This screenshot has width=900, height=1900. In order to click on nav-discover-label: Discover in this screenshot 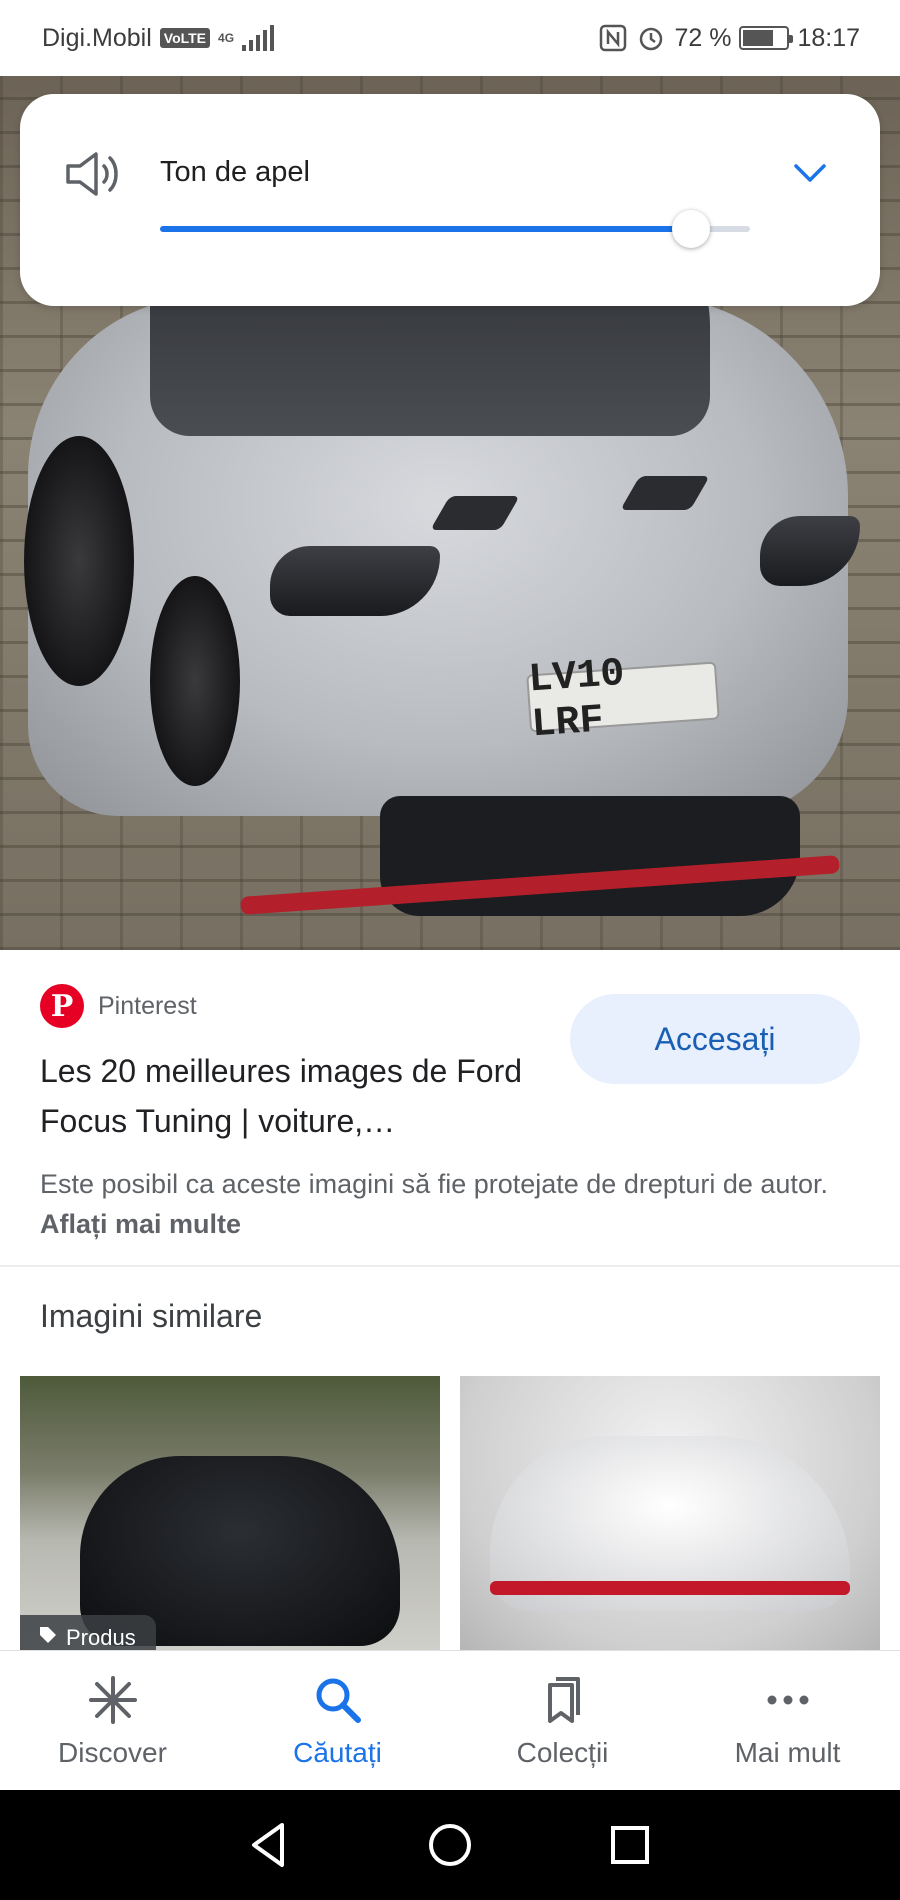, I will do `click(112, 1752)`.